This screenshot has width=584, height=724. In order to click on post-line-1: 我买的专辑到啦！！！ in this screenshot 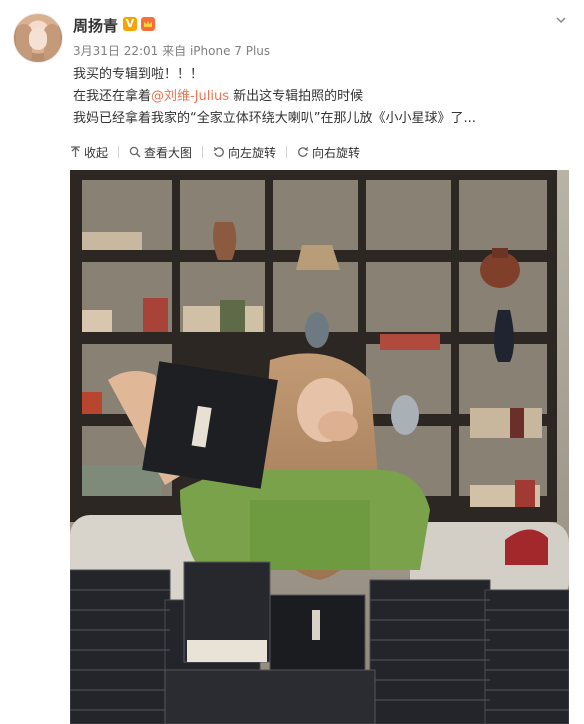, I will do `click(138, 74)`.